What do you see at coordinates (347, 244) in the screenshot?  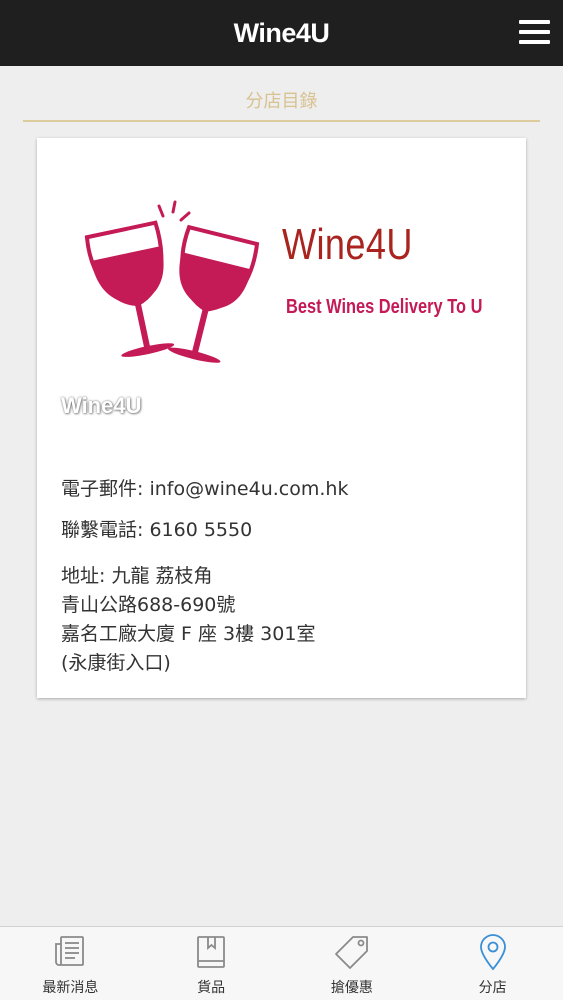 I see `brand-name: Wine4U` at bounding box center [347, 244].